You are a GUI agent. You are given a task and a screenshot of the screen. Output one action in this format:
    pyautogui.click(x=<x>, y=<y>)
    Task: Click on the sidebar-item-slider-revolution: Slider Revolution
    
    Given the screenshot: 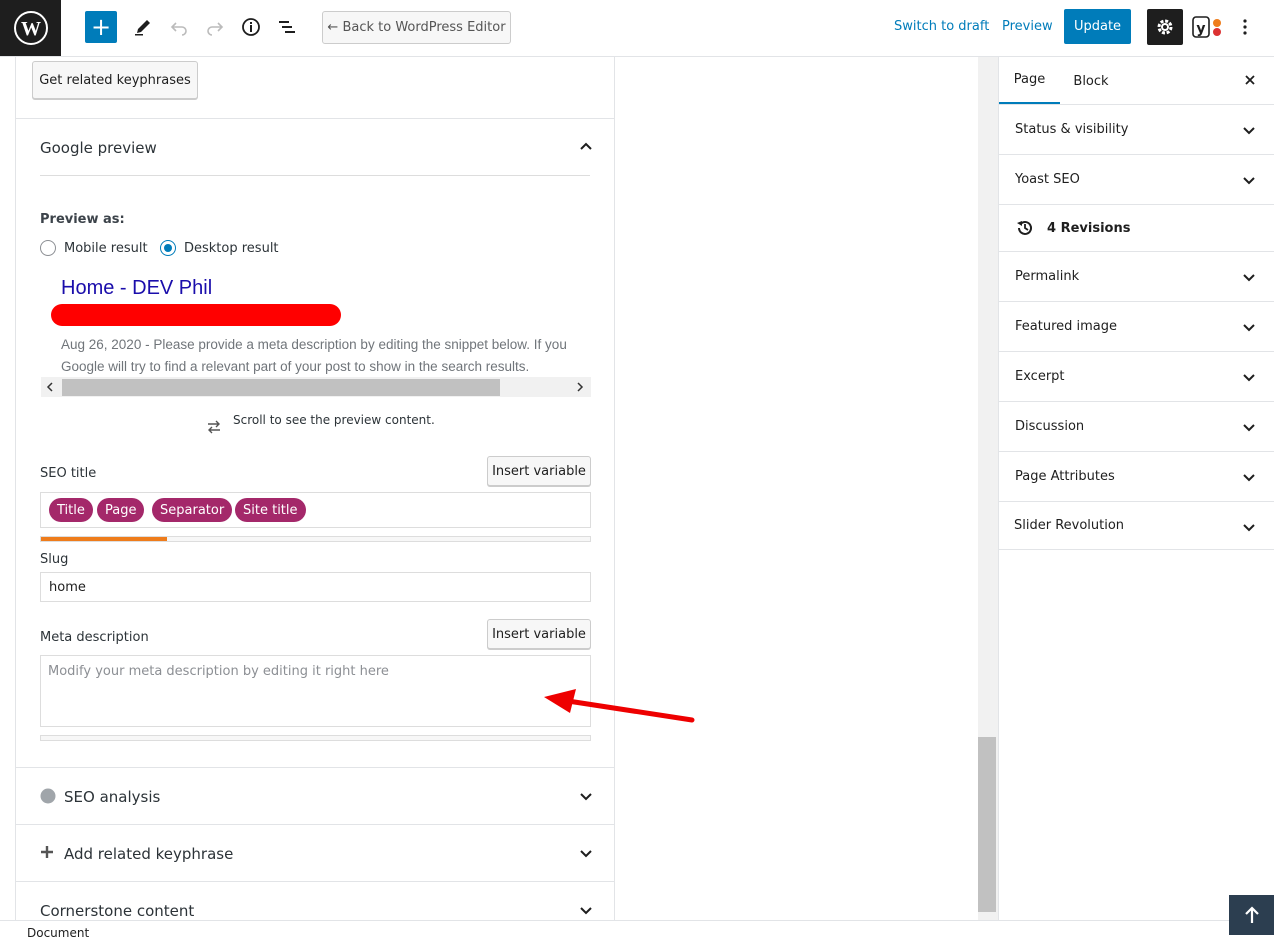 What is the action you would take?
    pyautogui.click(x=1136, y=526)
    